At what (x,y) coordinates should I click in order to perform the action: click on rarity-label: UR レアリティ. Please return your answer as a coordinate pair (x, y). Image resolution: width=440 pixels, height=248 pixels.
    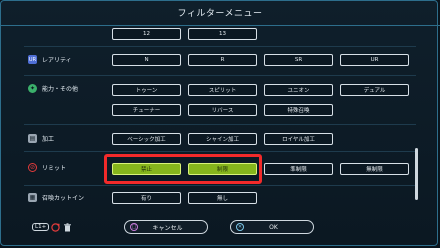
    Looking at the image, I should click on (50, 59).